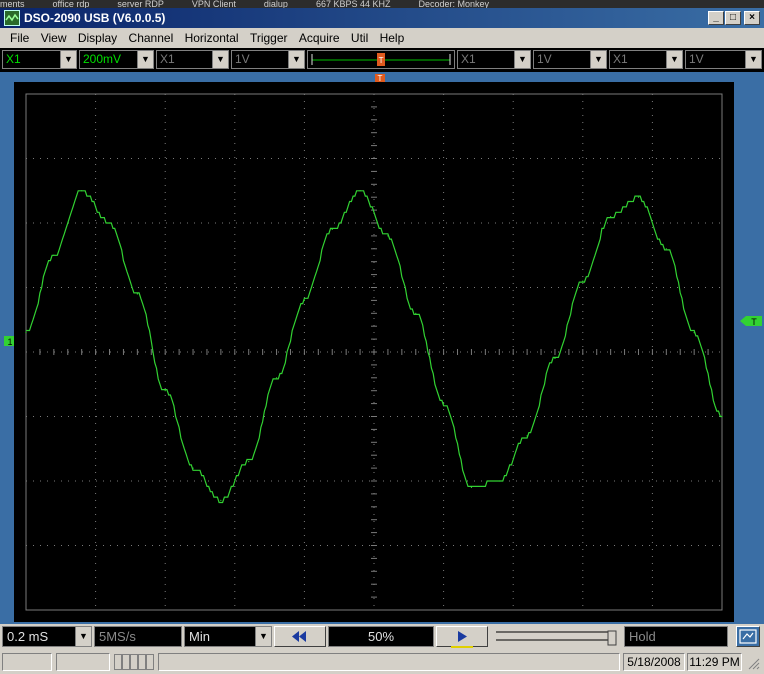 This screenshot has width=764, height=674. What do you see at coordinates (753, 663) in the screenshot?
I see `resize-grip-icon` at bounding box center [753, 663].